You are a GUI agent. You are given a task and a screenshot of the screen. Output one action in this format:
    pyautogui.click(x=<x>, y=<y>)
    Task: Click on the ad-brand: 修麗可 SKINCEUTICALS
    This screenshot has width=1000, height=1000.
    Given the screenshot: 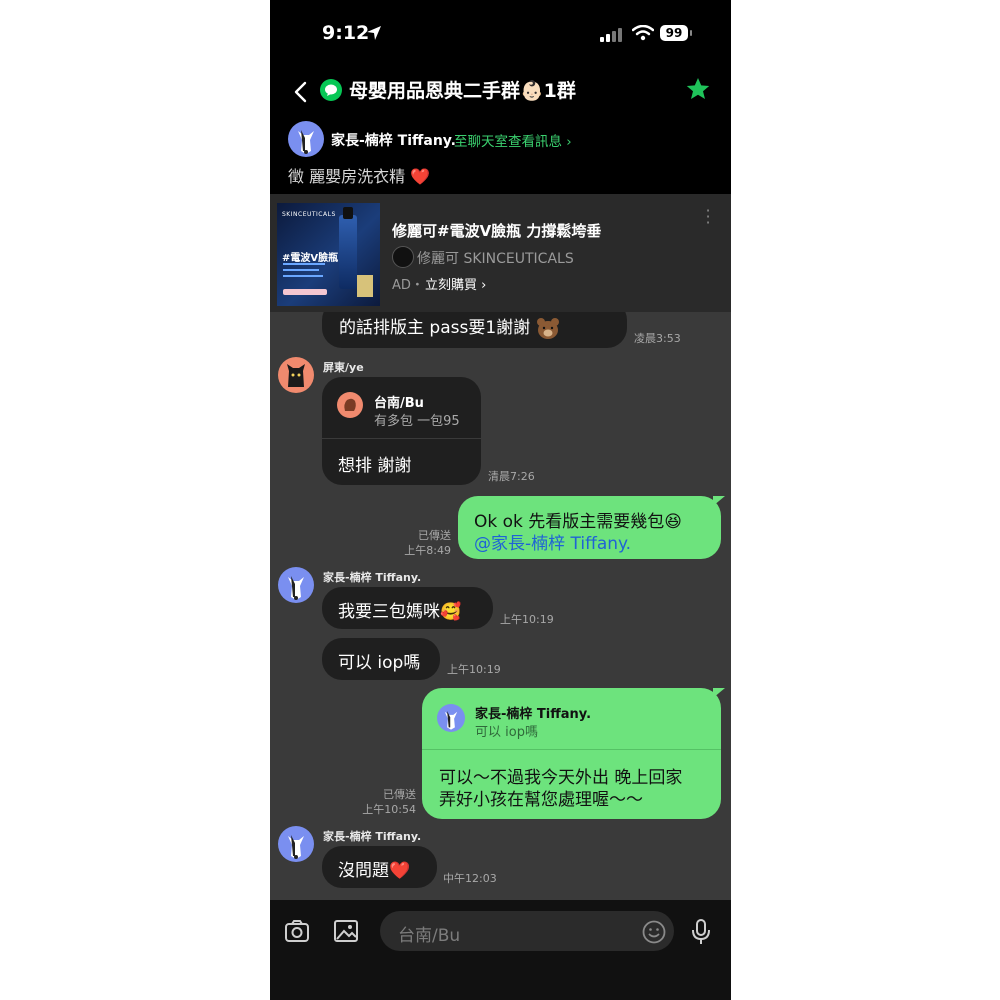 What is the action you would take?
    pyautogui.click(x=495, y=259)
    